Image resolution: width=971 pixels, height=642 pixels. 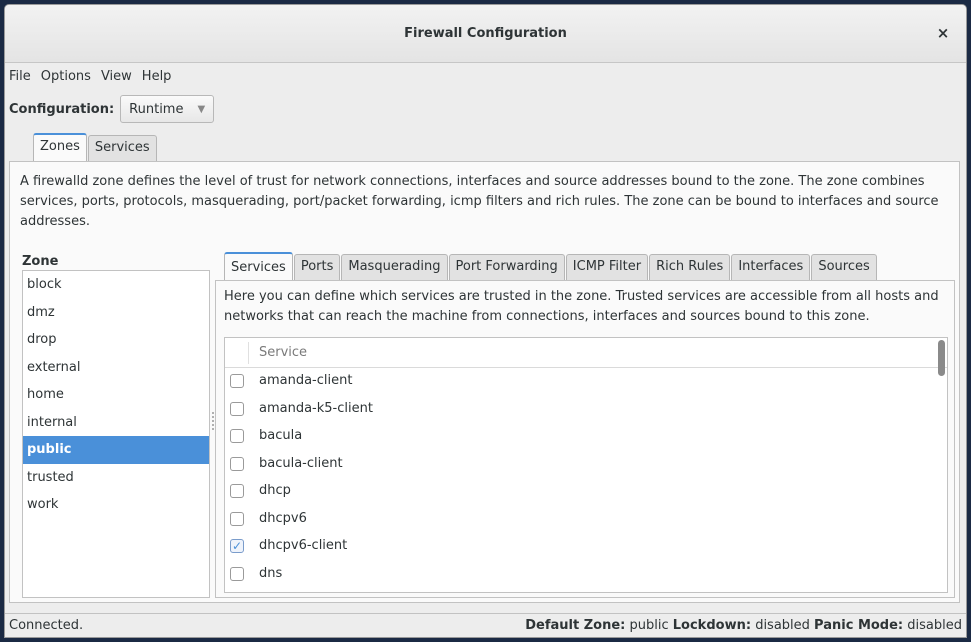 What do you see at coordinates (941, 358) in the screenshot?
I see `services-scrollbar` at bounding box center [941, 358].